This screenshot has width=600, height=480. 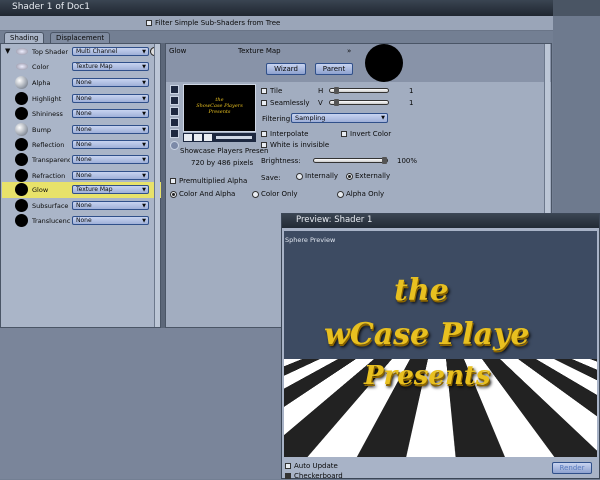 What do you see at coordinates (572, 468) in the screenshot?
I see `render-button: Render` at bounding box center [572, 468].